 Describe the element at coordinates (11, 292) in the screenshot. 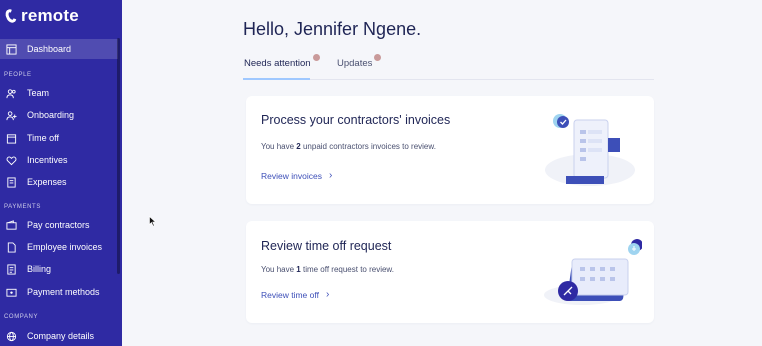

I see `card-icon` at that location.